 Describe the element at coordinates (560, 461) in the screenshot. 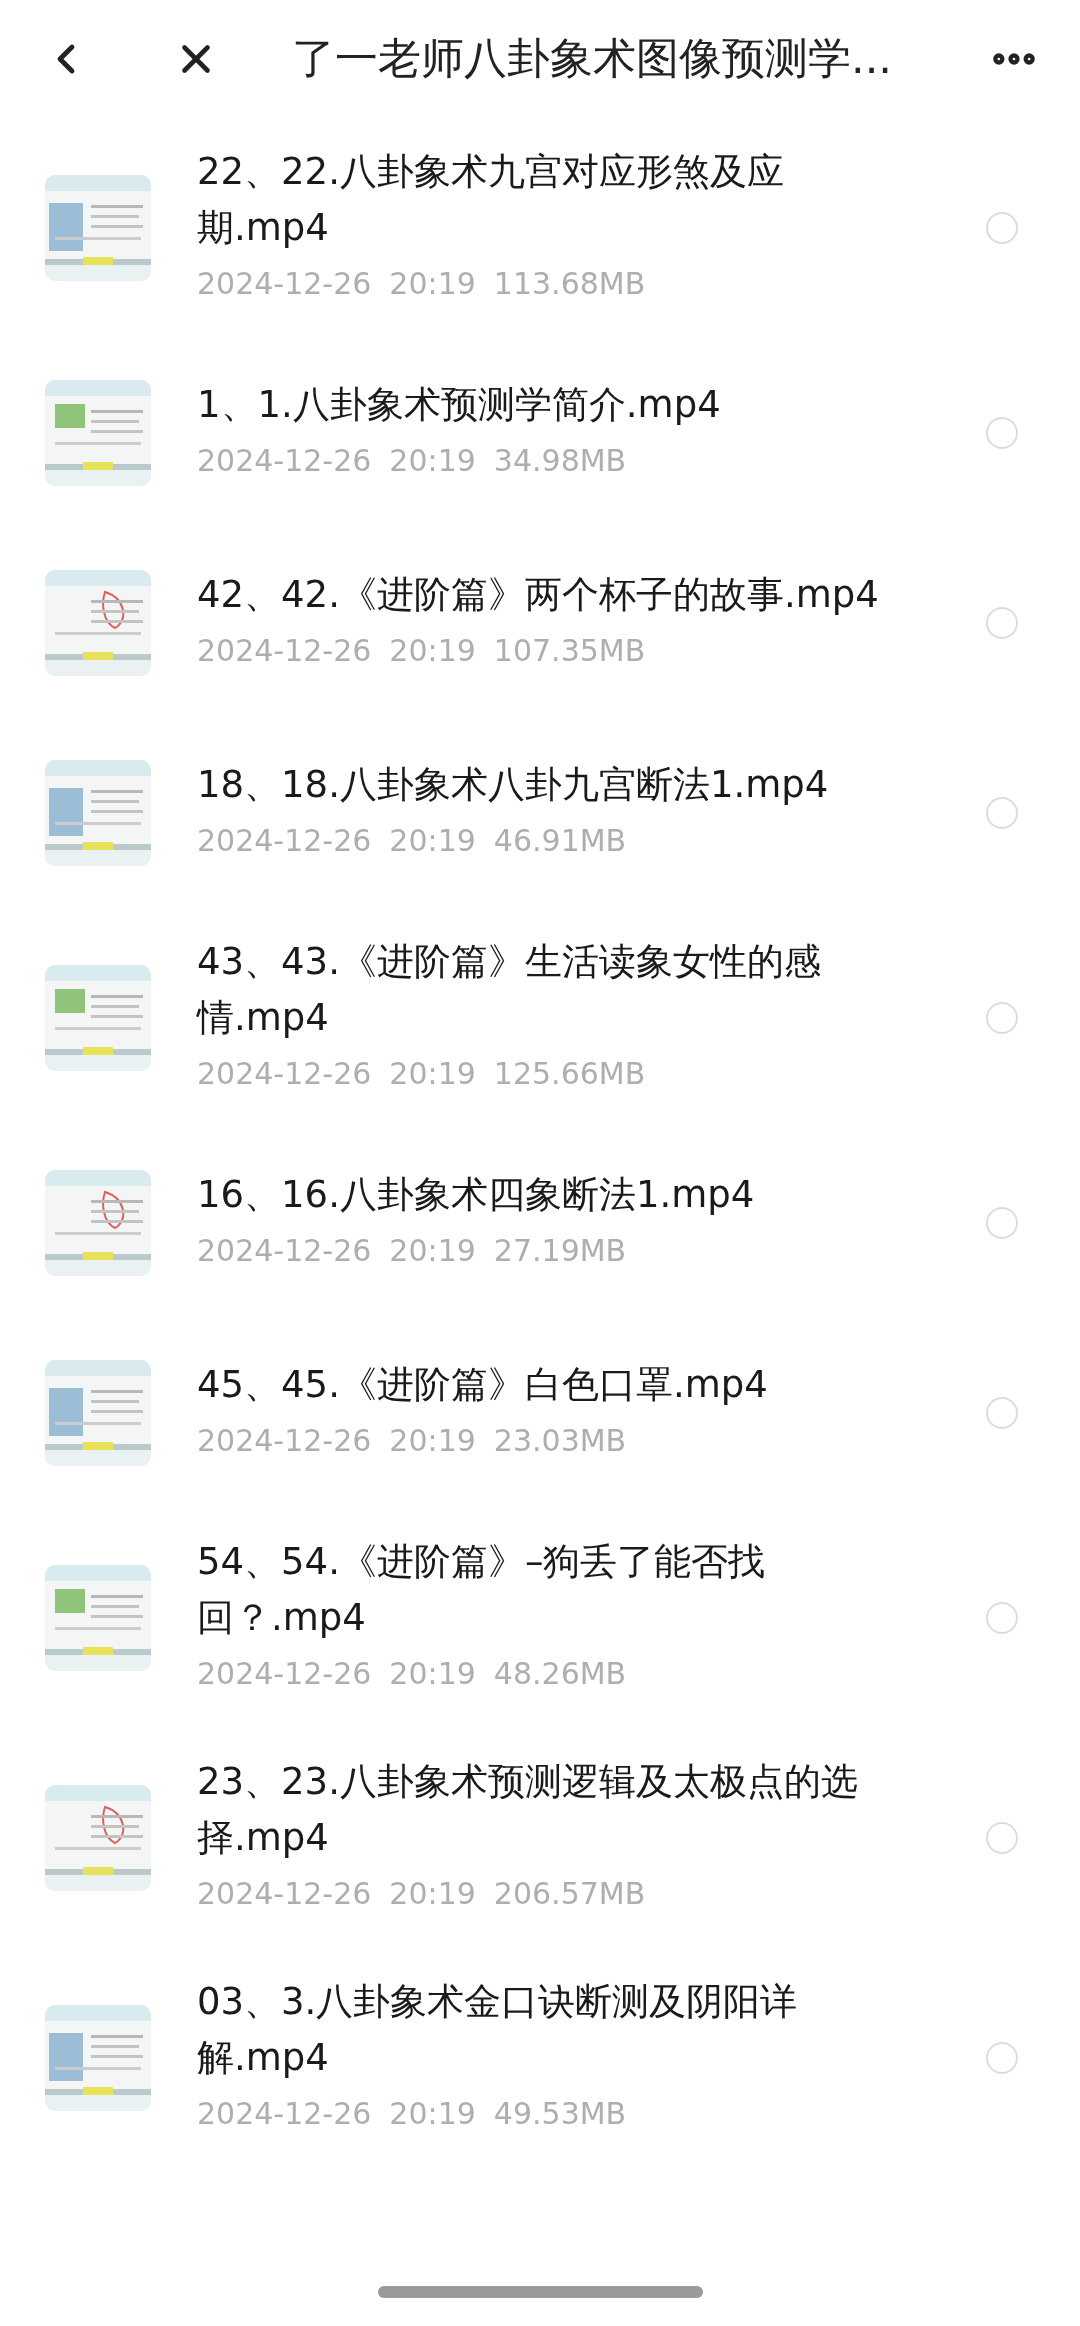

I see `file-size: 34.98MB` at that location.